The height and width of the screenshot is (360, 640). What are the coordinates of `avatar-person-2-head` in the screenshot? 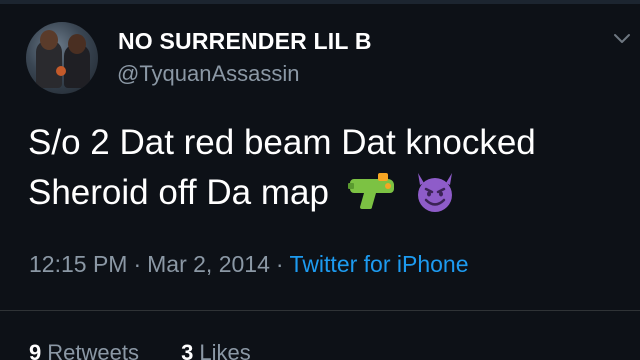 It's located at (77, 44).